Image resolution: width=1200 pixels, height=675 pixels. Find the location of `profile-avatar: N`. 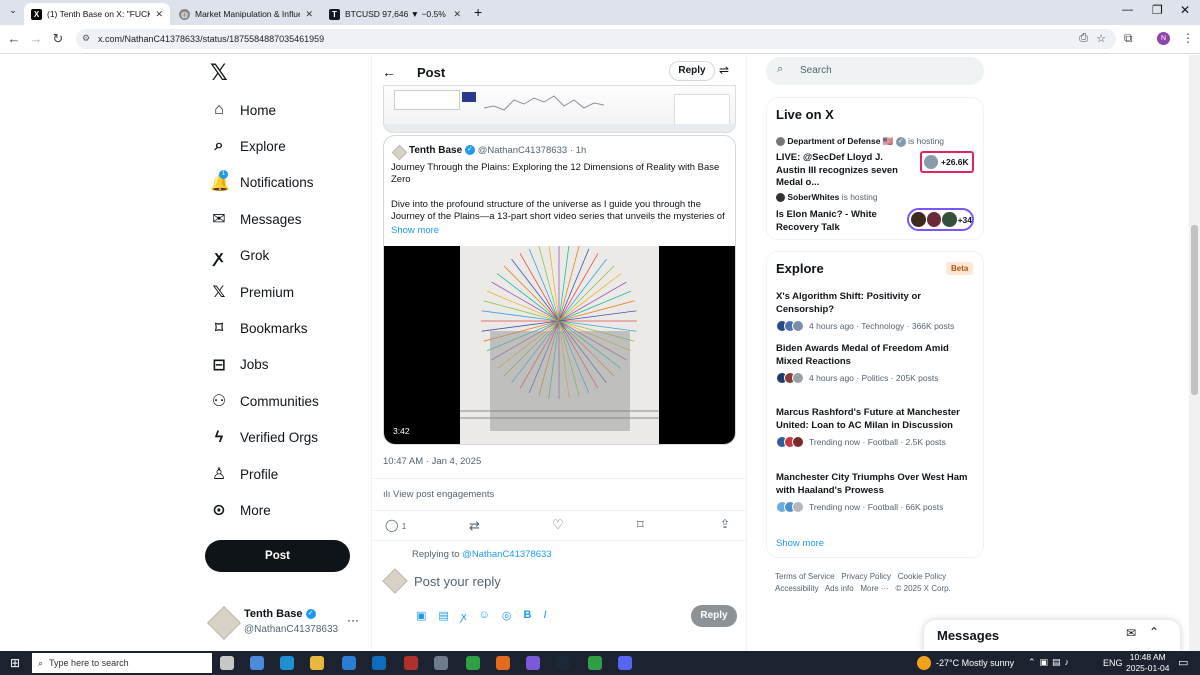

profile-avatar: N is located at coordinates (1163, 38).